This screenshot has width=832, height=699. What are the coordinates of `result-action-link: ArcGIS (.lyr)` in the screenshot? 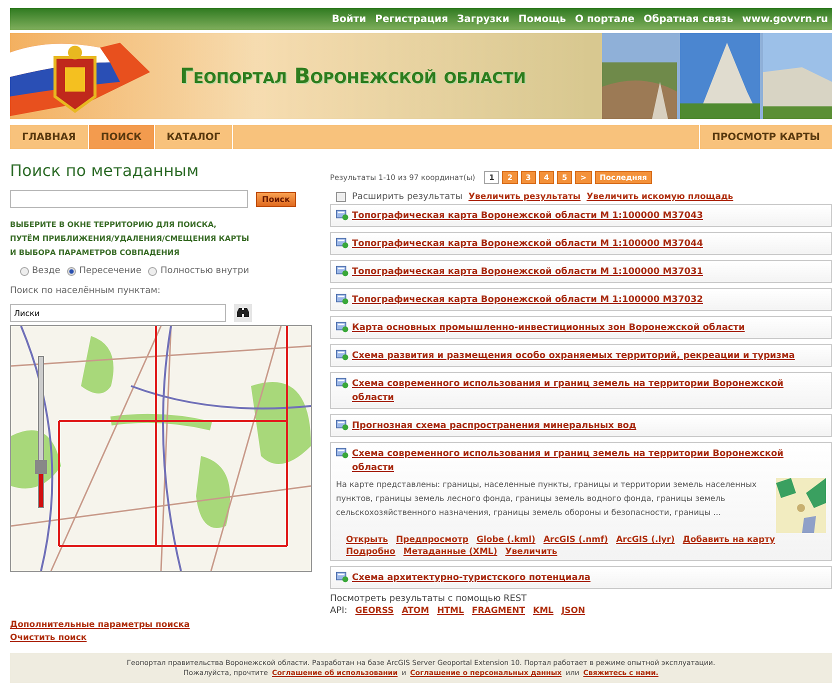 It's located at (645, 540).